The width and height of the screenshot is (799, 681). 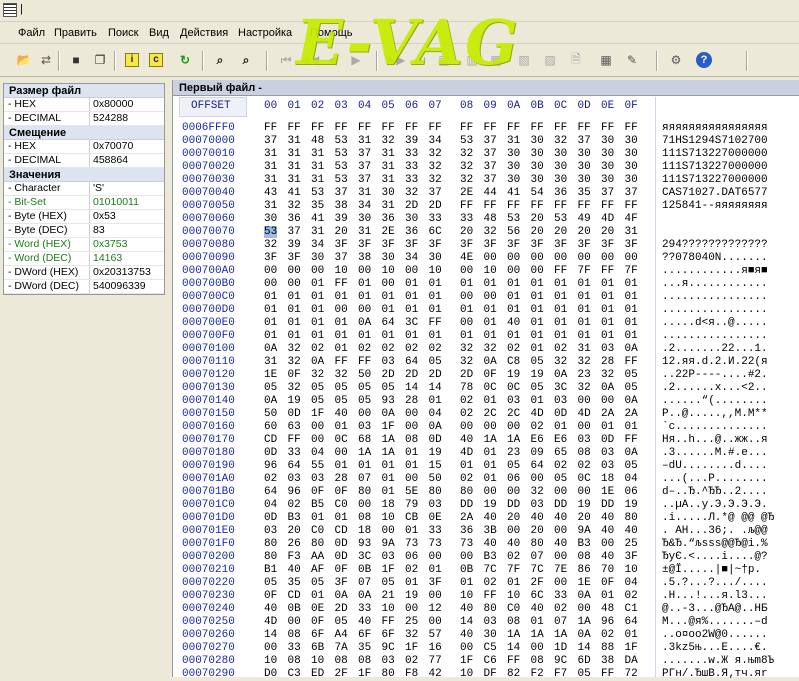 I want to click on menu-item-6: Помощь, so click(x=331, y=33).